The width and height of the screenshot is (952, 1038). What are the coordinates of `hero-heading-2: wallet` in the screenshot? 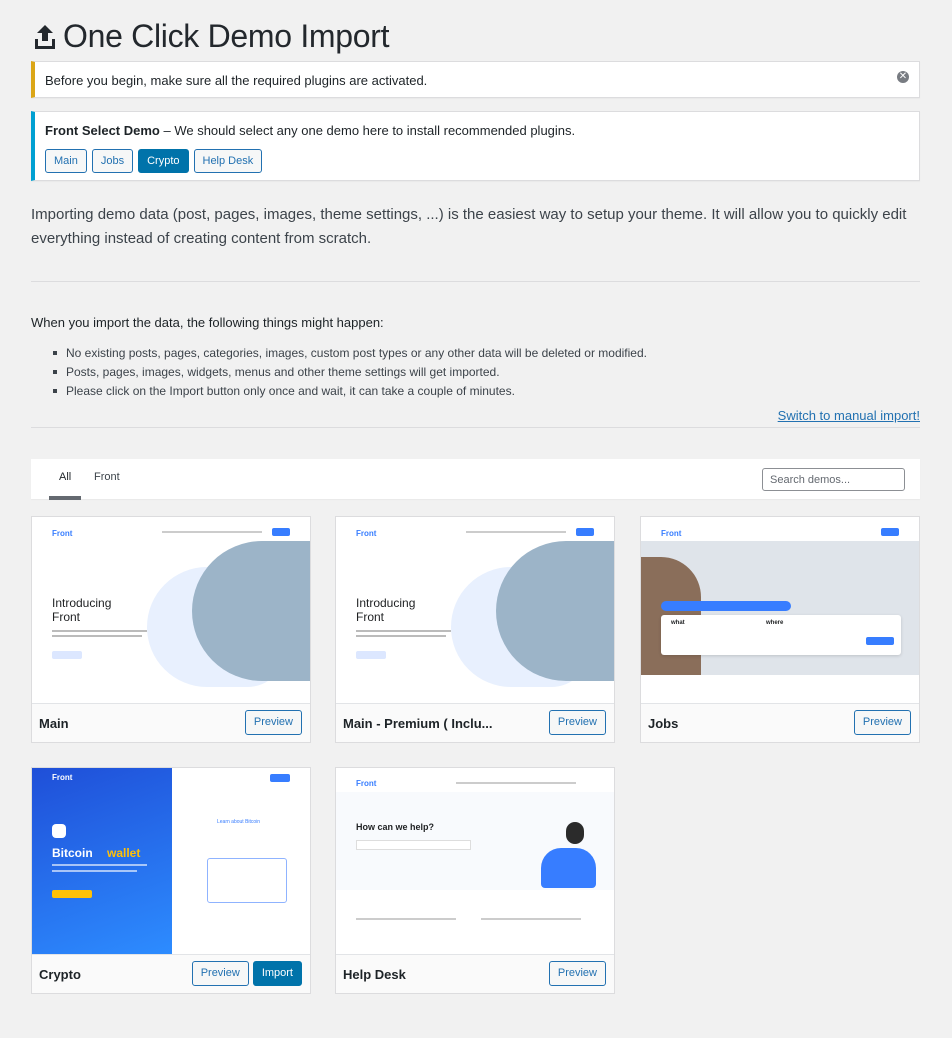 It's located at (124, 853).